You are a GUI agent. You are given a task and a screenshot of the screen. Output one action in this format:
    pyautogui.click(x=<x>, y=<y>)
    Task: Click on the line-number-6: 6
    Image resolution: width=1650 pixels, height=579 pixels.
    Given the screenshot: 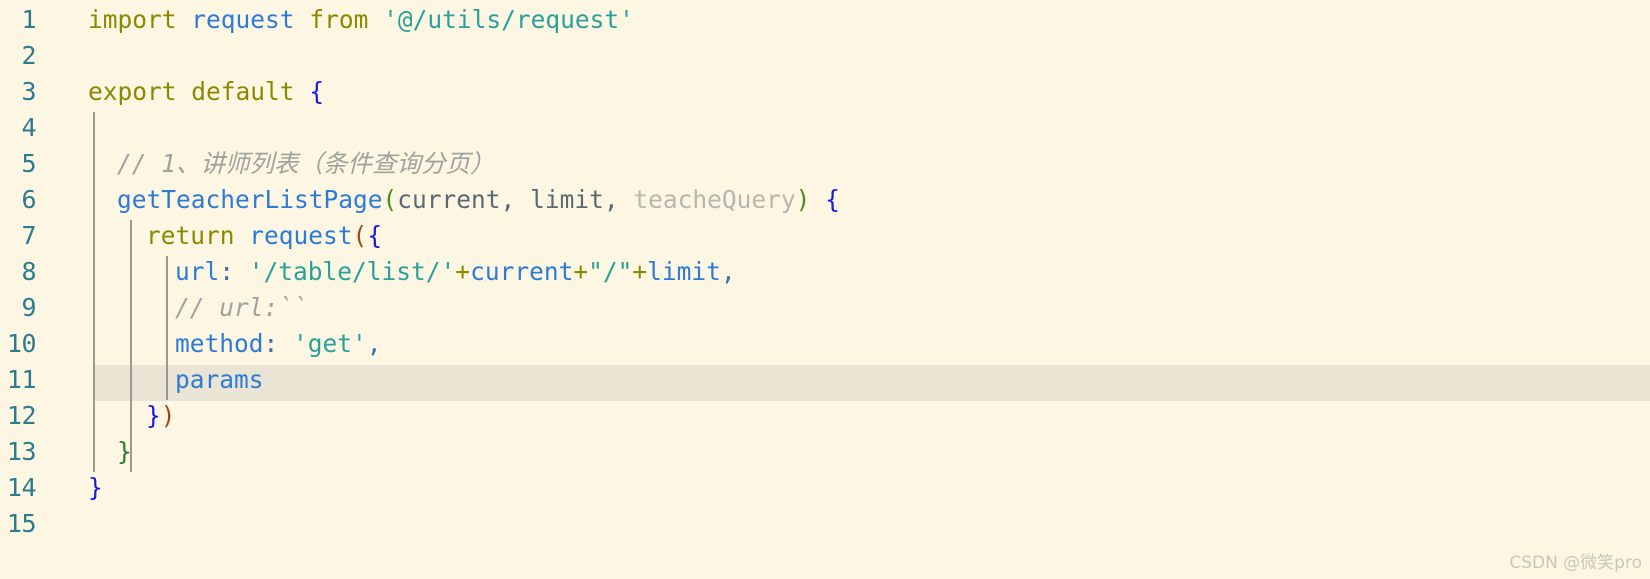 What is the action you would take?
    pyautogui.click(x=18, y=200)
    